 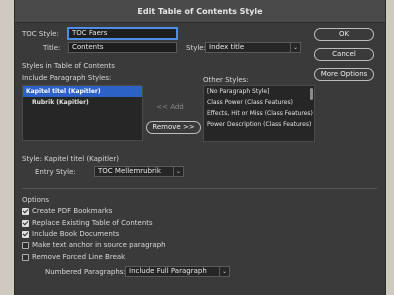 I want to click on add-button: << Add, so click(x=170, y=108).